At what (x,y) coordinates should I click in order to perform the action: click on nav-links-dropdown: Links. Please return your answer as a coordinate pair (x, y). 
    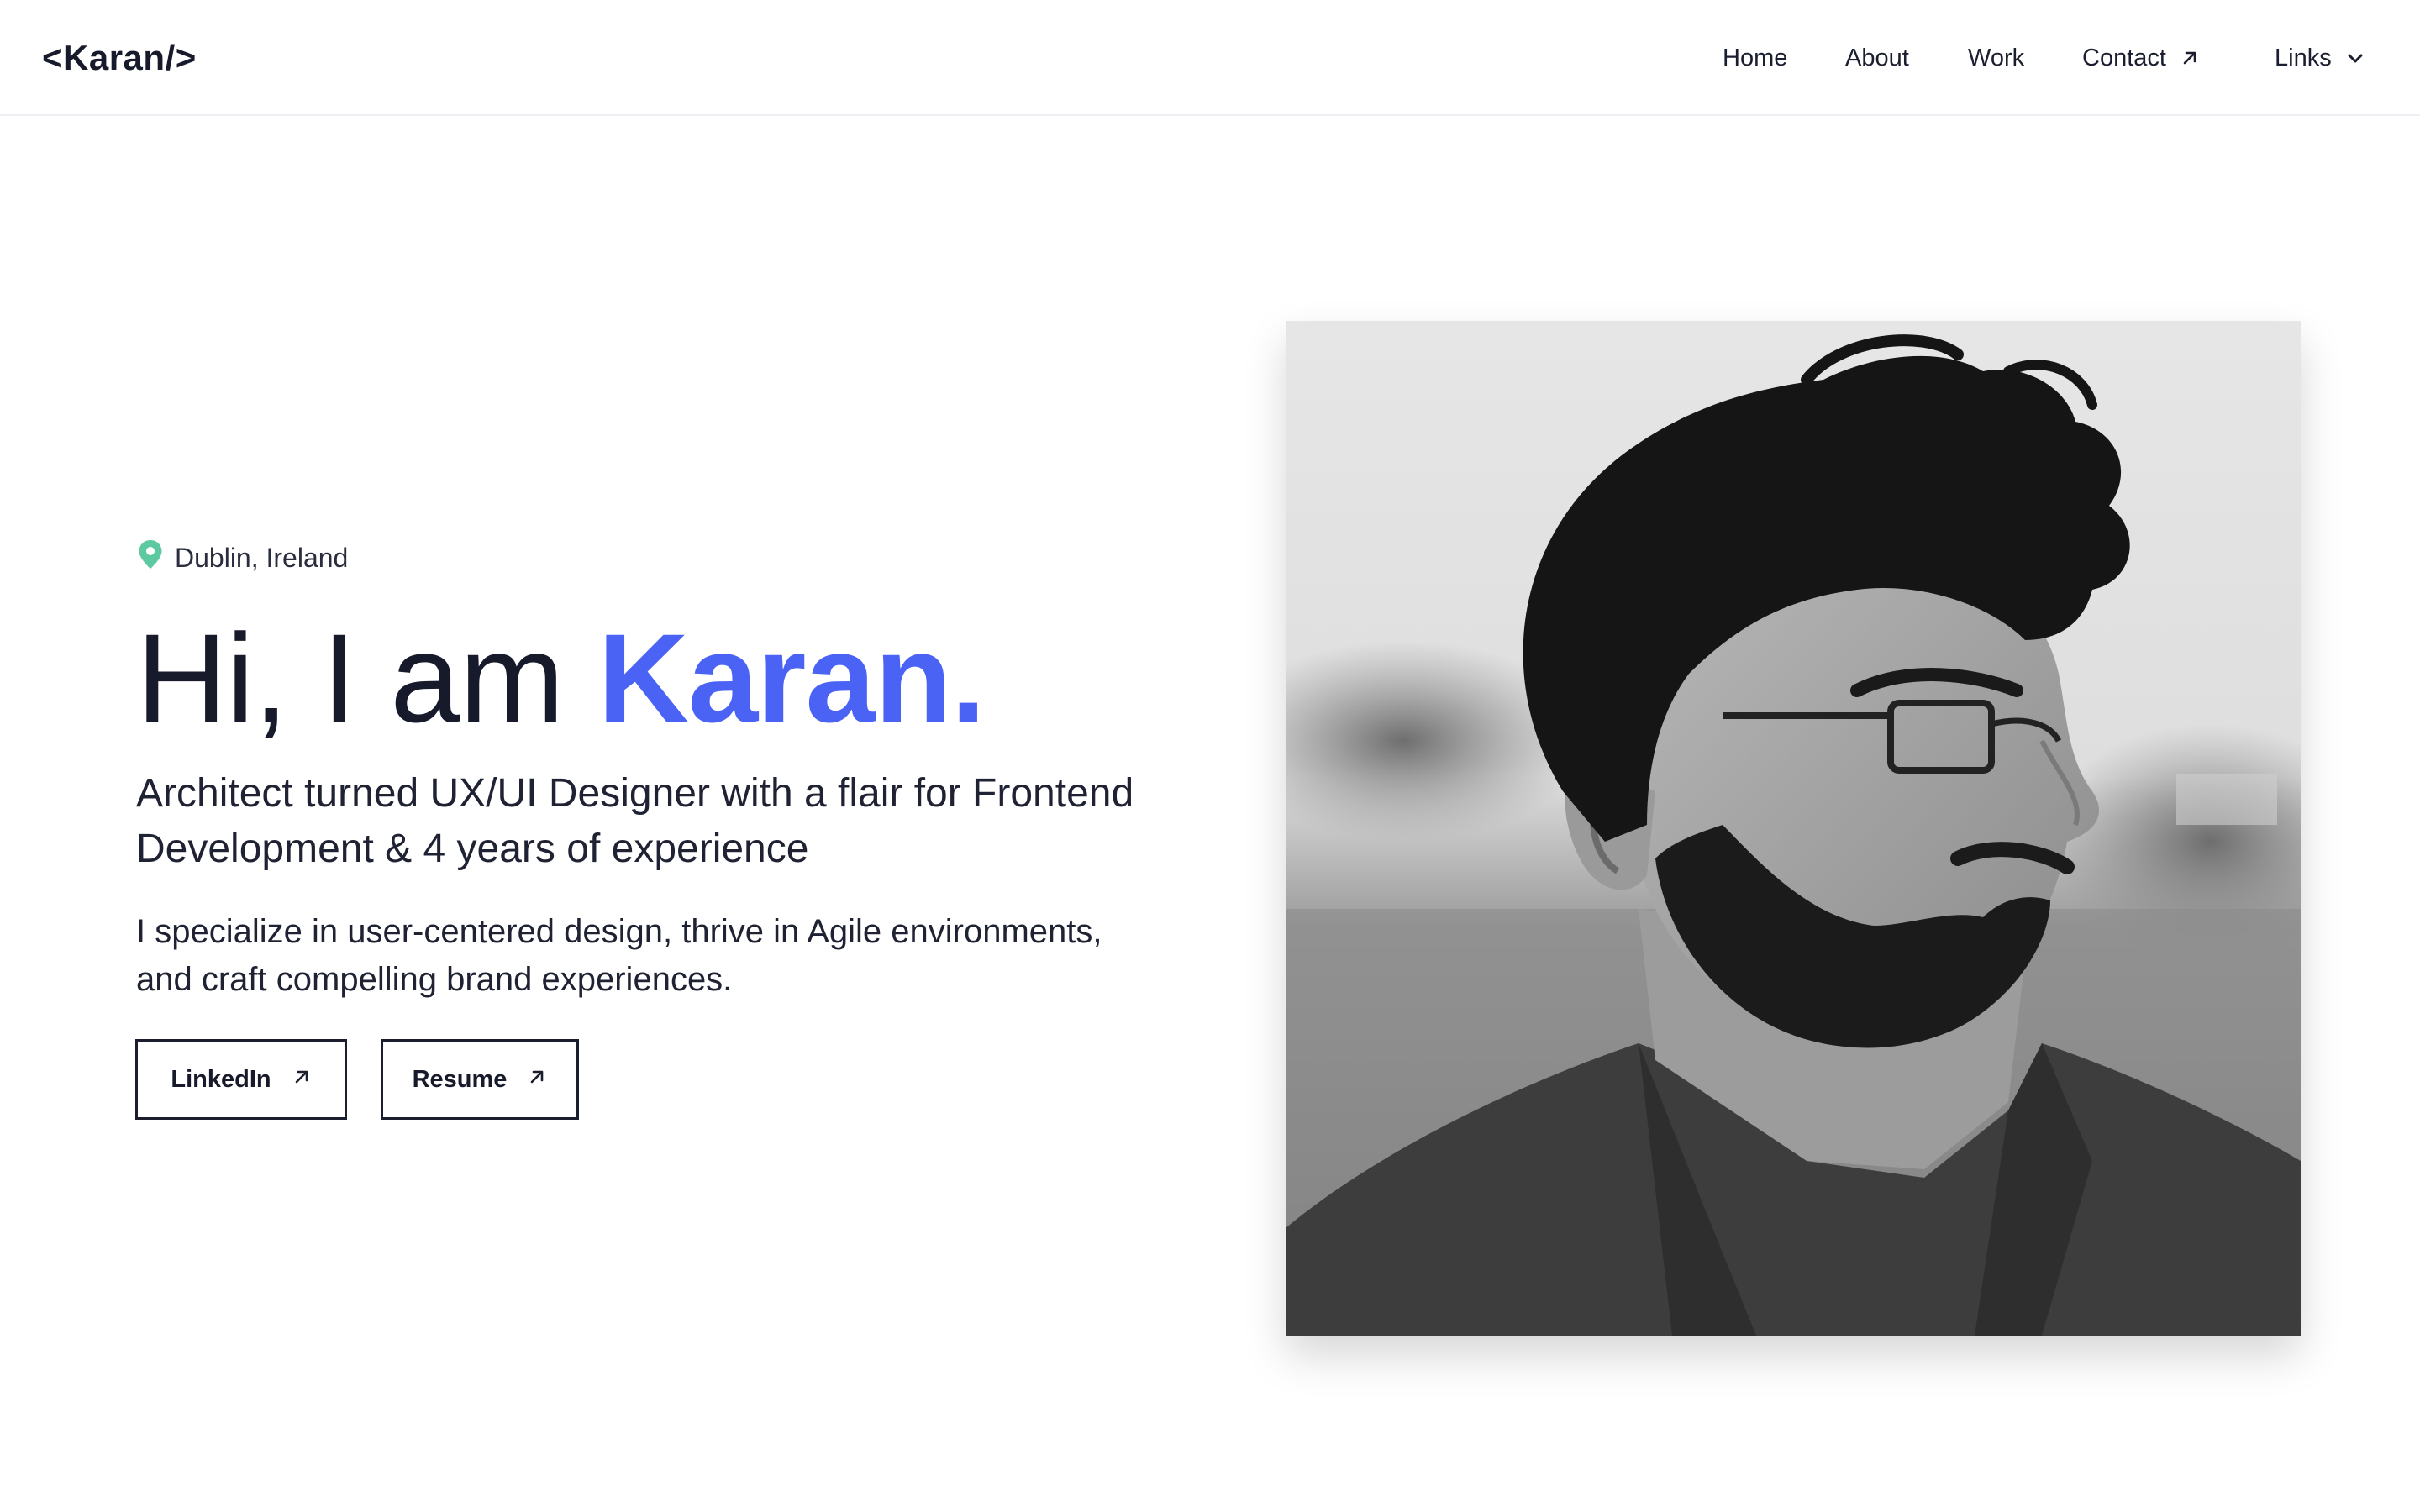
    Looking at the image, I should click on (2320, 58).